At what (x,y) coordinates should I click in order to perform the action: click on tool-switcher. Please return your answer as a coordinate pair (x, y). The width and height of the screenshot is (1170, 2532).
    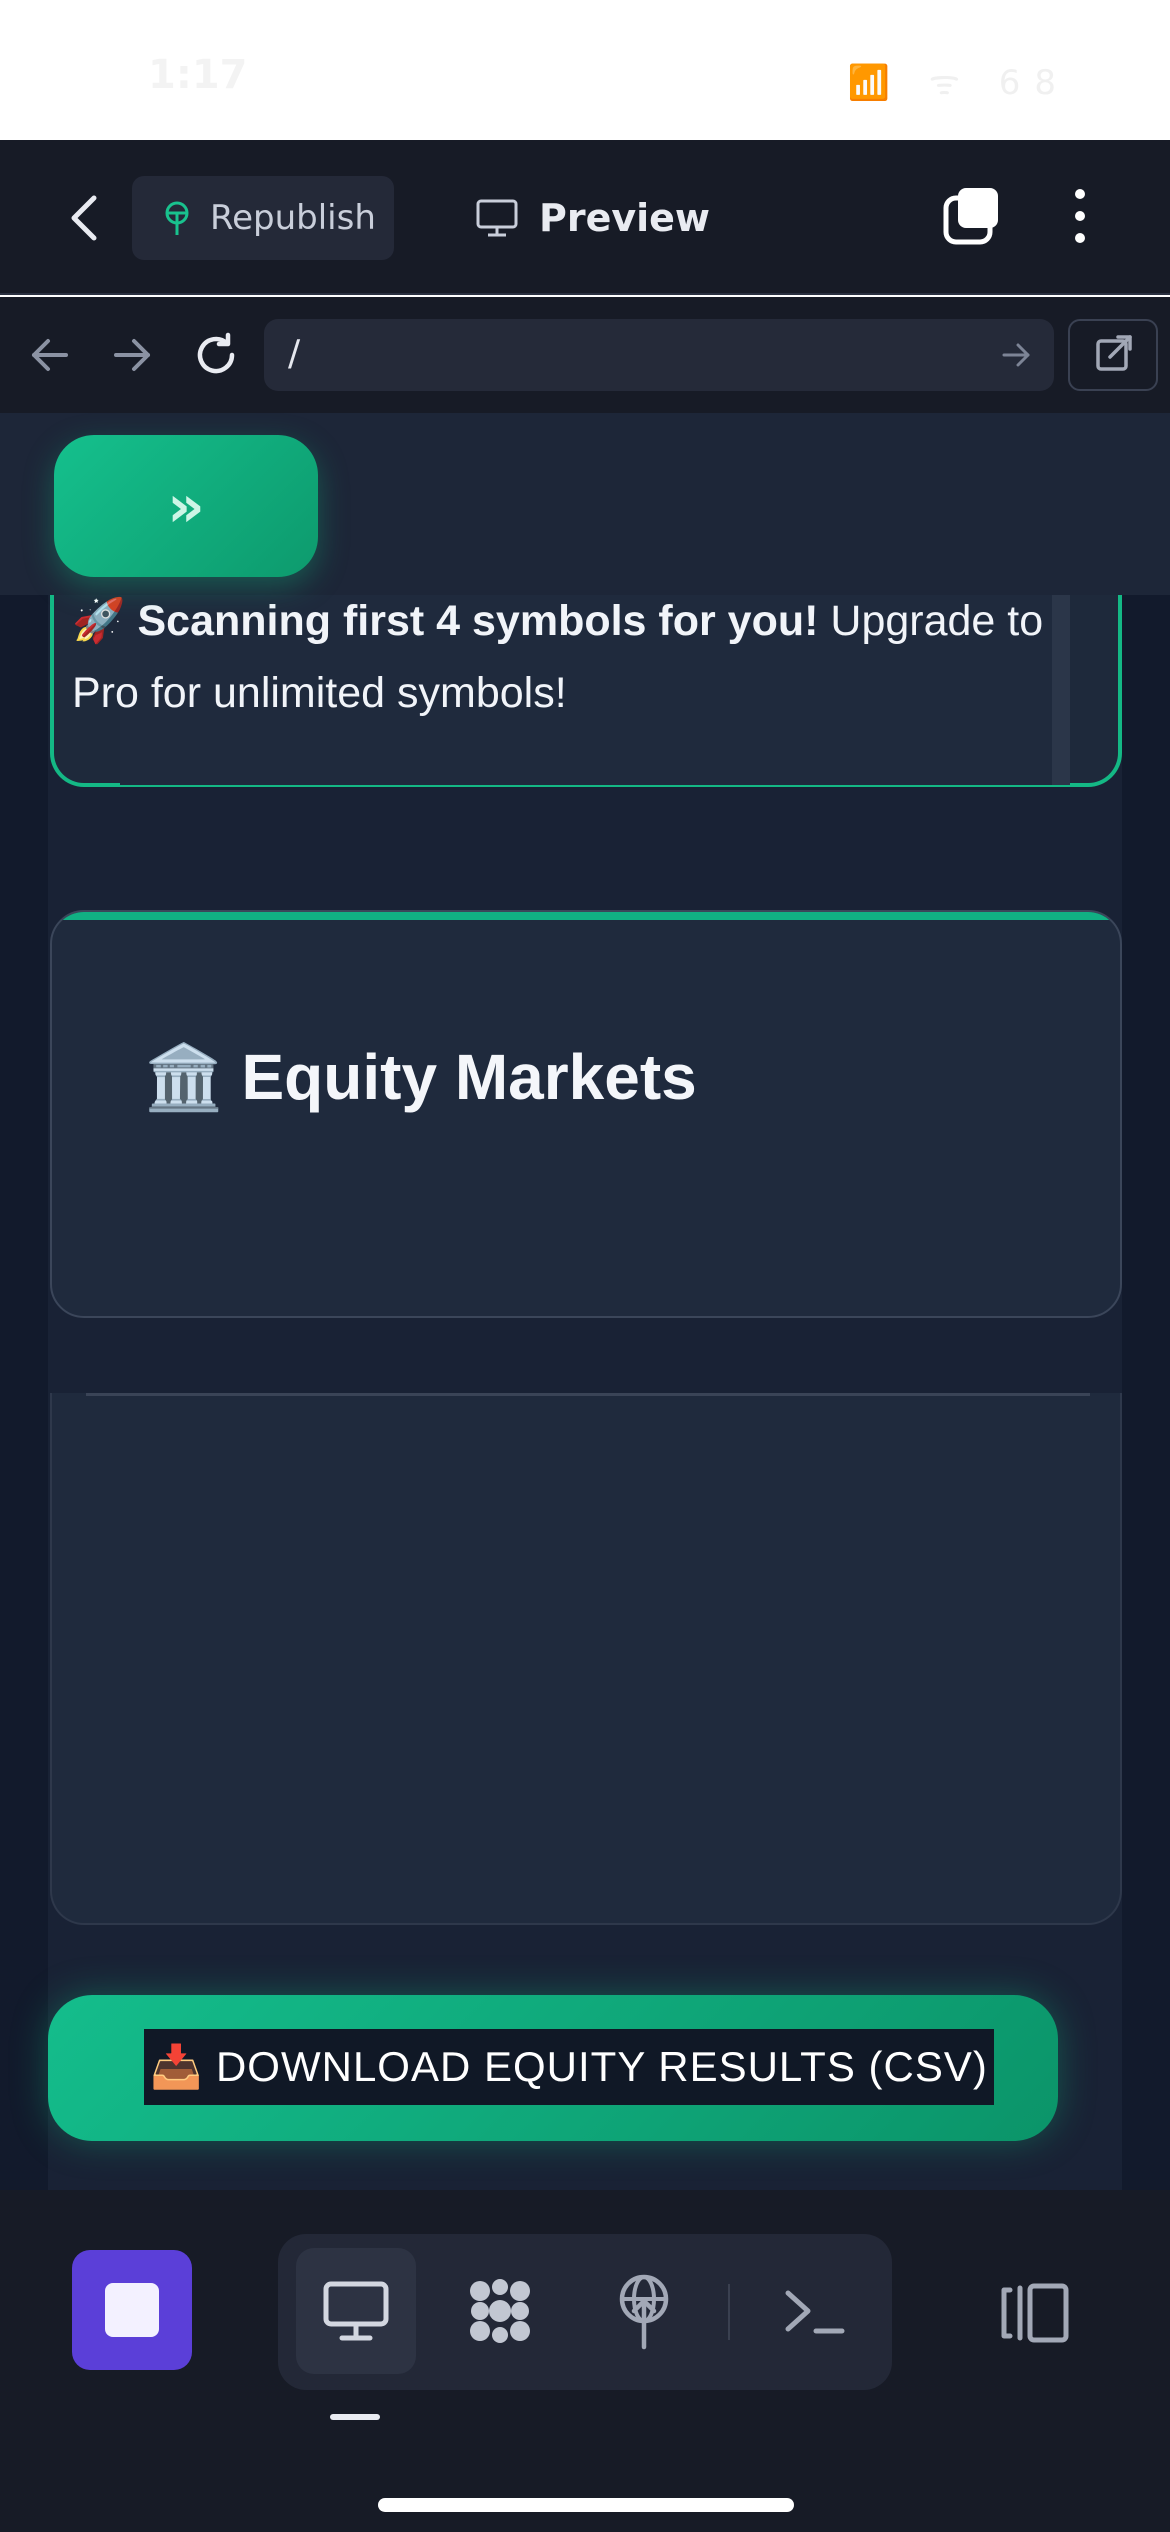
    Looking at the image, I should click on (585, 2312).